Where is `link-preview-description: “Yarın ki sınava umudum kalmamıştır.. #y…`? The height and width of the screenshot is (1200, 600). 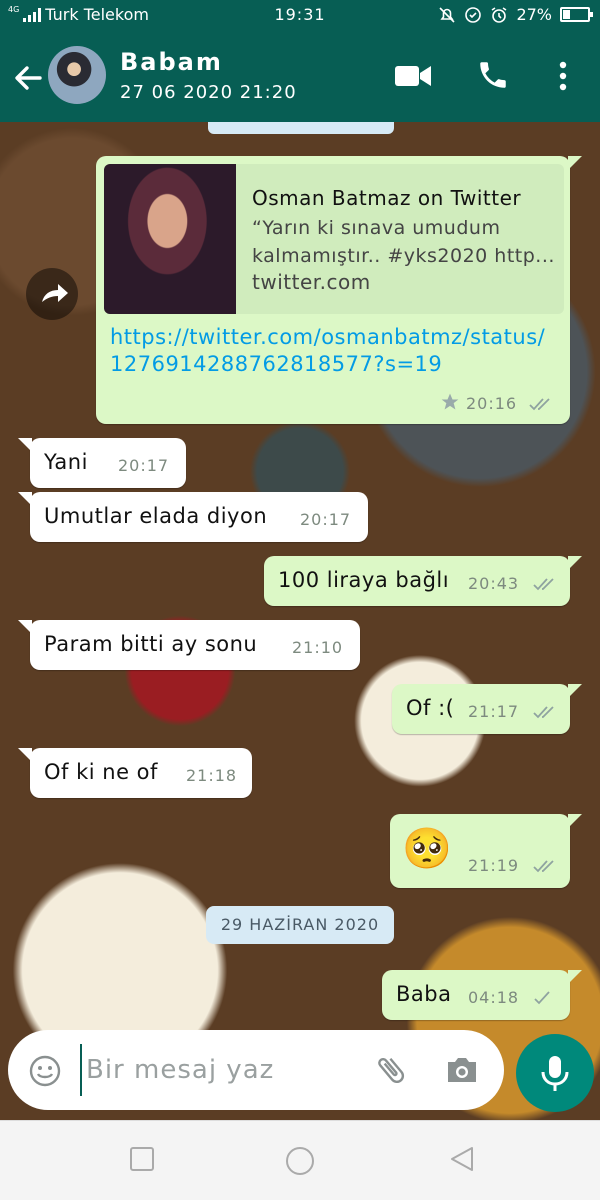
link-preview-description: “Yarın ki sınava umudum kalmamıştır.. #y… is located at coordinates (403, 242).